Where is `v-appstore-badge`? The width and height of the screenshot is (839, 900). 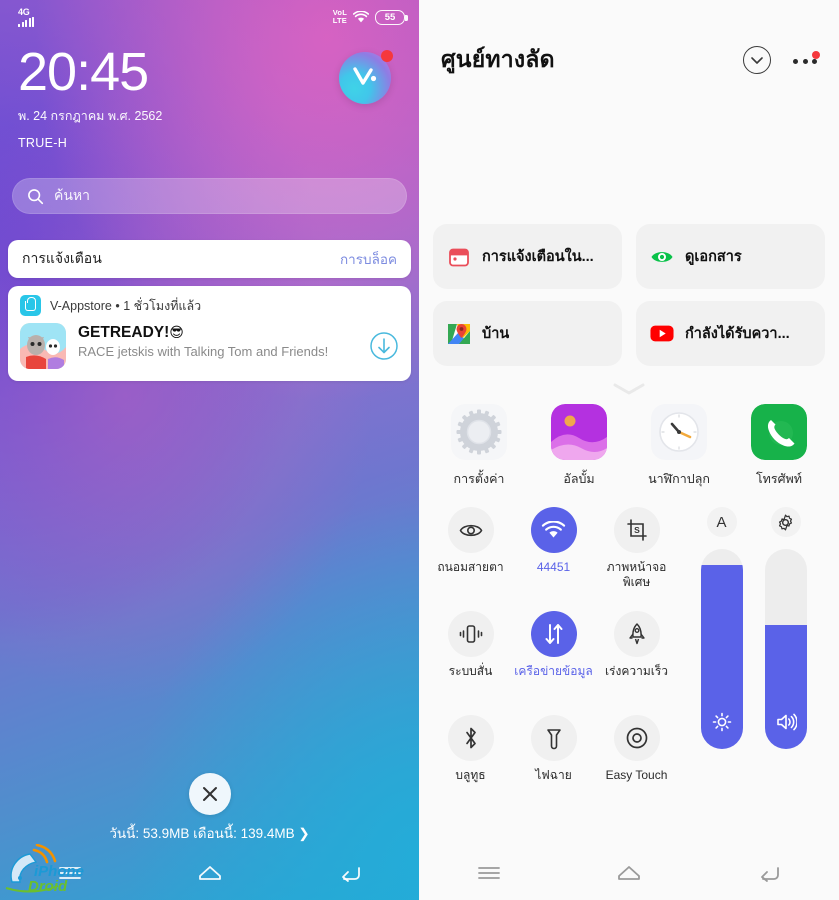
v-appstore-badge is located at coordinates (366, 77).